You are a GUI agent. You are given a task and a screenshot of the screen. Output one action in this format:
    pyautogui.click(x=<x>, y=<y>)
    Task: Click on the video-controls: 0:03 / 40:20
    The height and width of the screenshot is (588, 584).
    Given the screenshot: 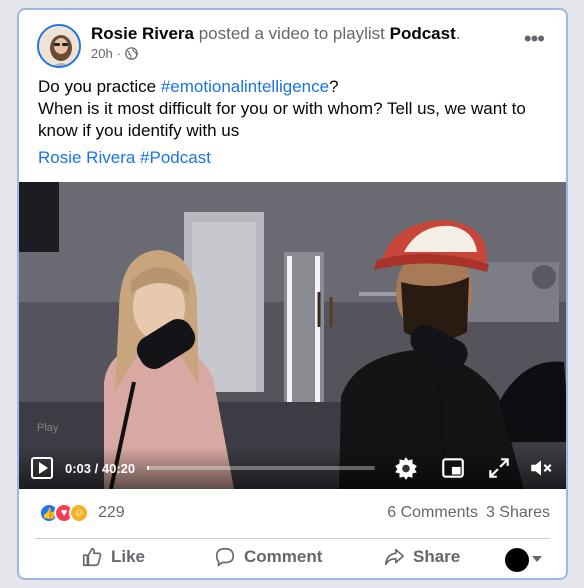 What is the action you would take?
    pyautogui.click(x=292, y=468)
    